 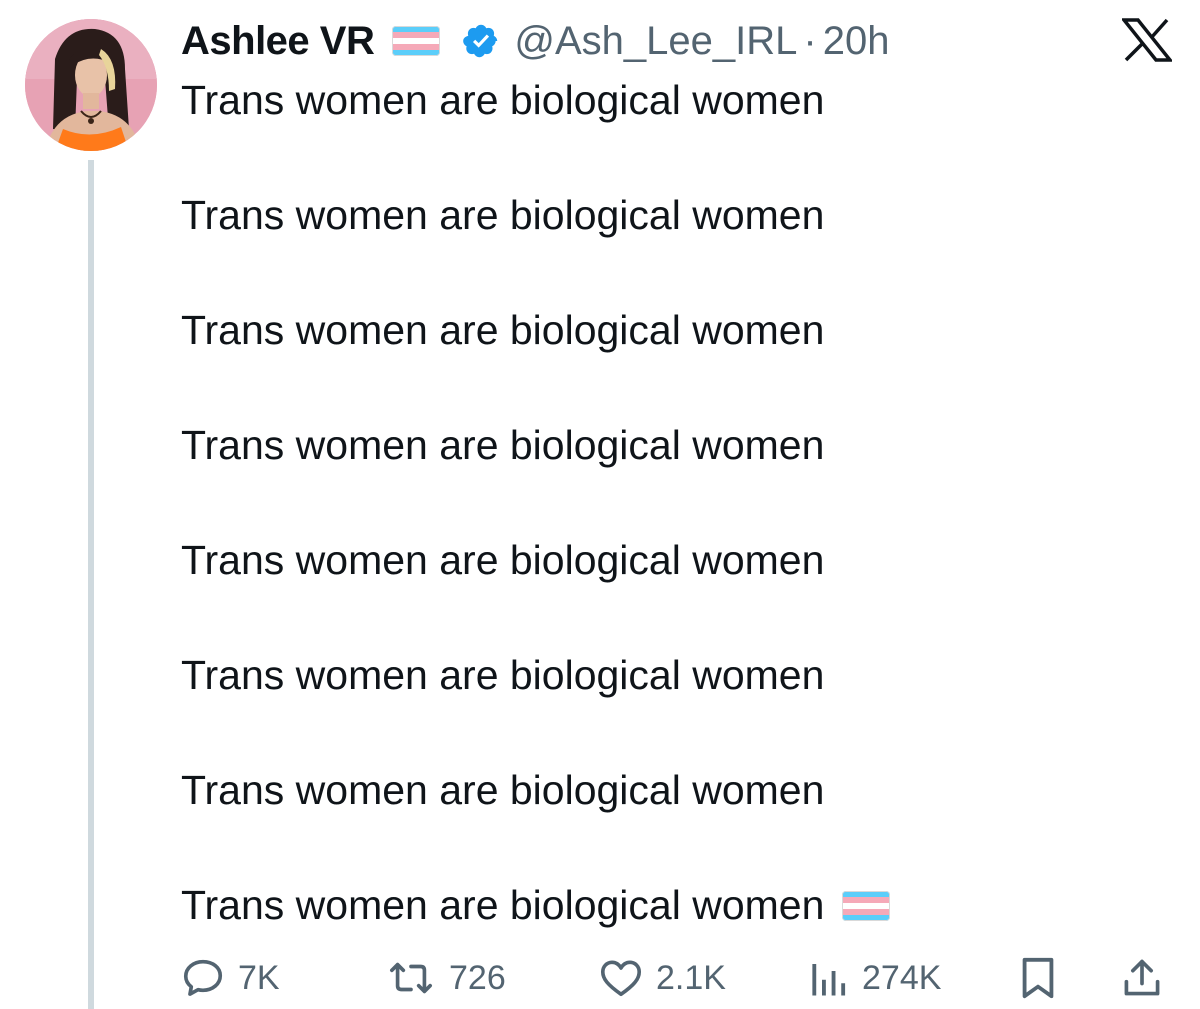 What do you see at coordinates (481, 41) in the screenshot?
I see `verified-badge-icon` at bounding box center [481, 41].